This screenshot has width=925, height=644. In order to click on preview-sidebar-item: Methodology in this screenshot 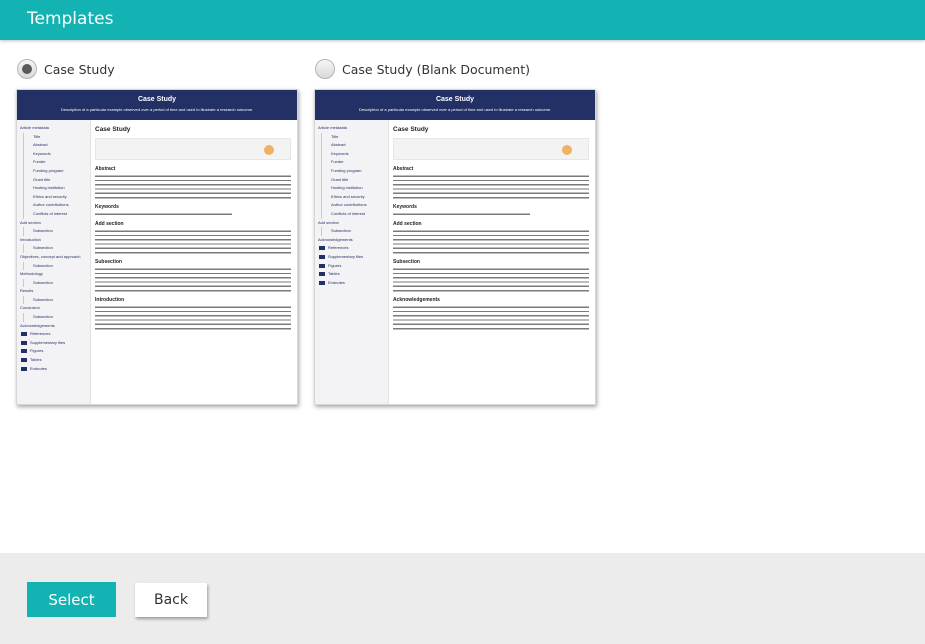, I will do `click(31, 274)`.